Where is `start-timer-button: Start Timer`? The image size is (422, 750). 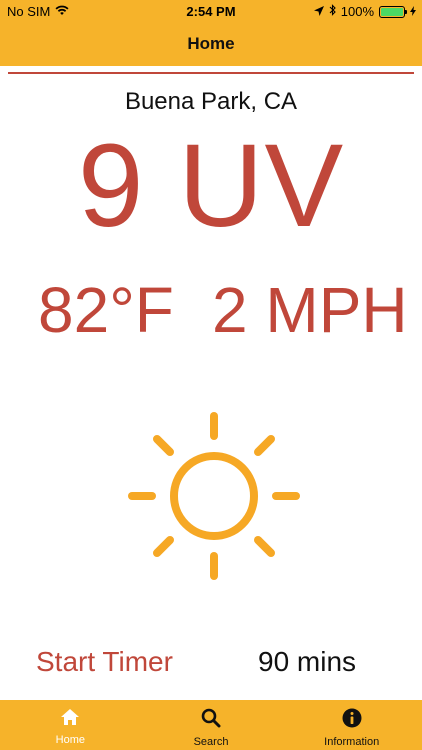 start-timer-button: Start Timer is located at coordinates (104, 662).